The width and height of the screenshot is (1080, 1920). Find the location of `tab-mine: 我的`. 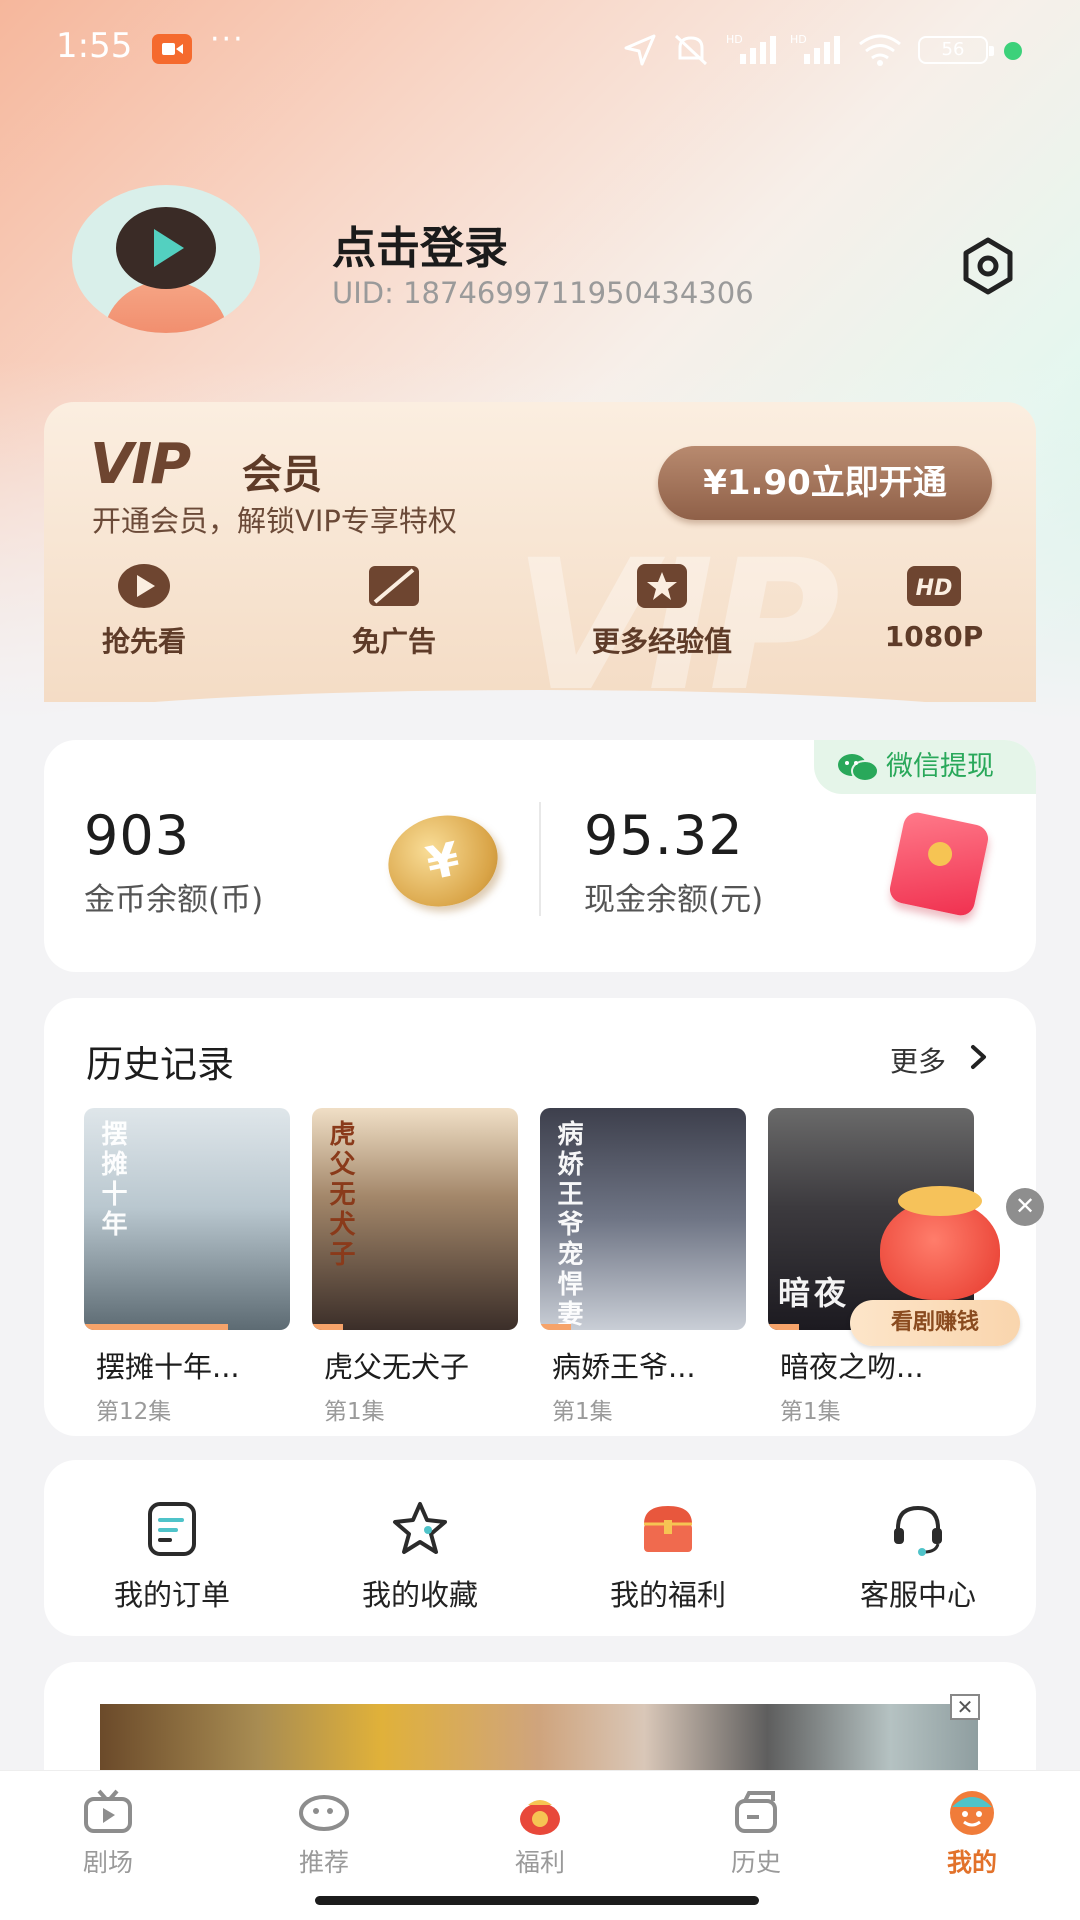

tab-mine: 我的 is located at coordinates (972, 1833).